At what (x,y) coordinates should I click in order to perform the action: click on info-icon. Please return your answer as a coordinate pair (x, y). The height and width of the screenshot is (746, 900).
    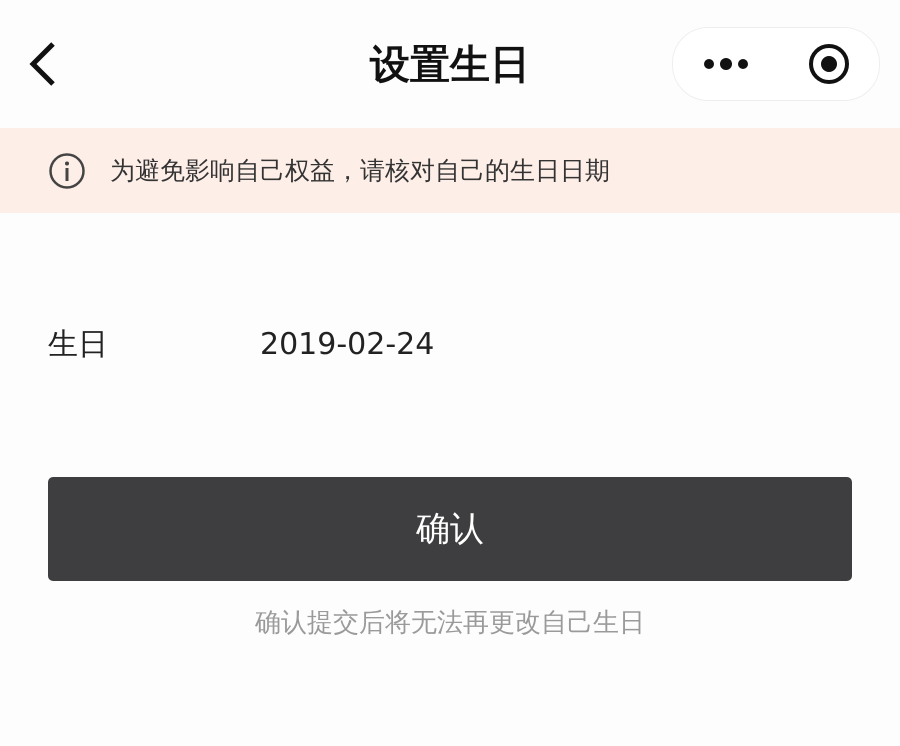
    Looking at the image, I should click on (67, 171).